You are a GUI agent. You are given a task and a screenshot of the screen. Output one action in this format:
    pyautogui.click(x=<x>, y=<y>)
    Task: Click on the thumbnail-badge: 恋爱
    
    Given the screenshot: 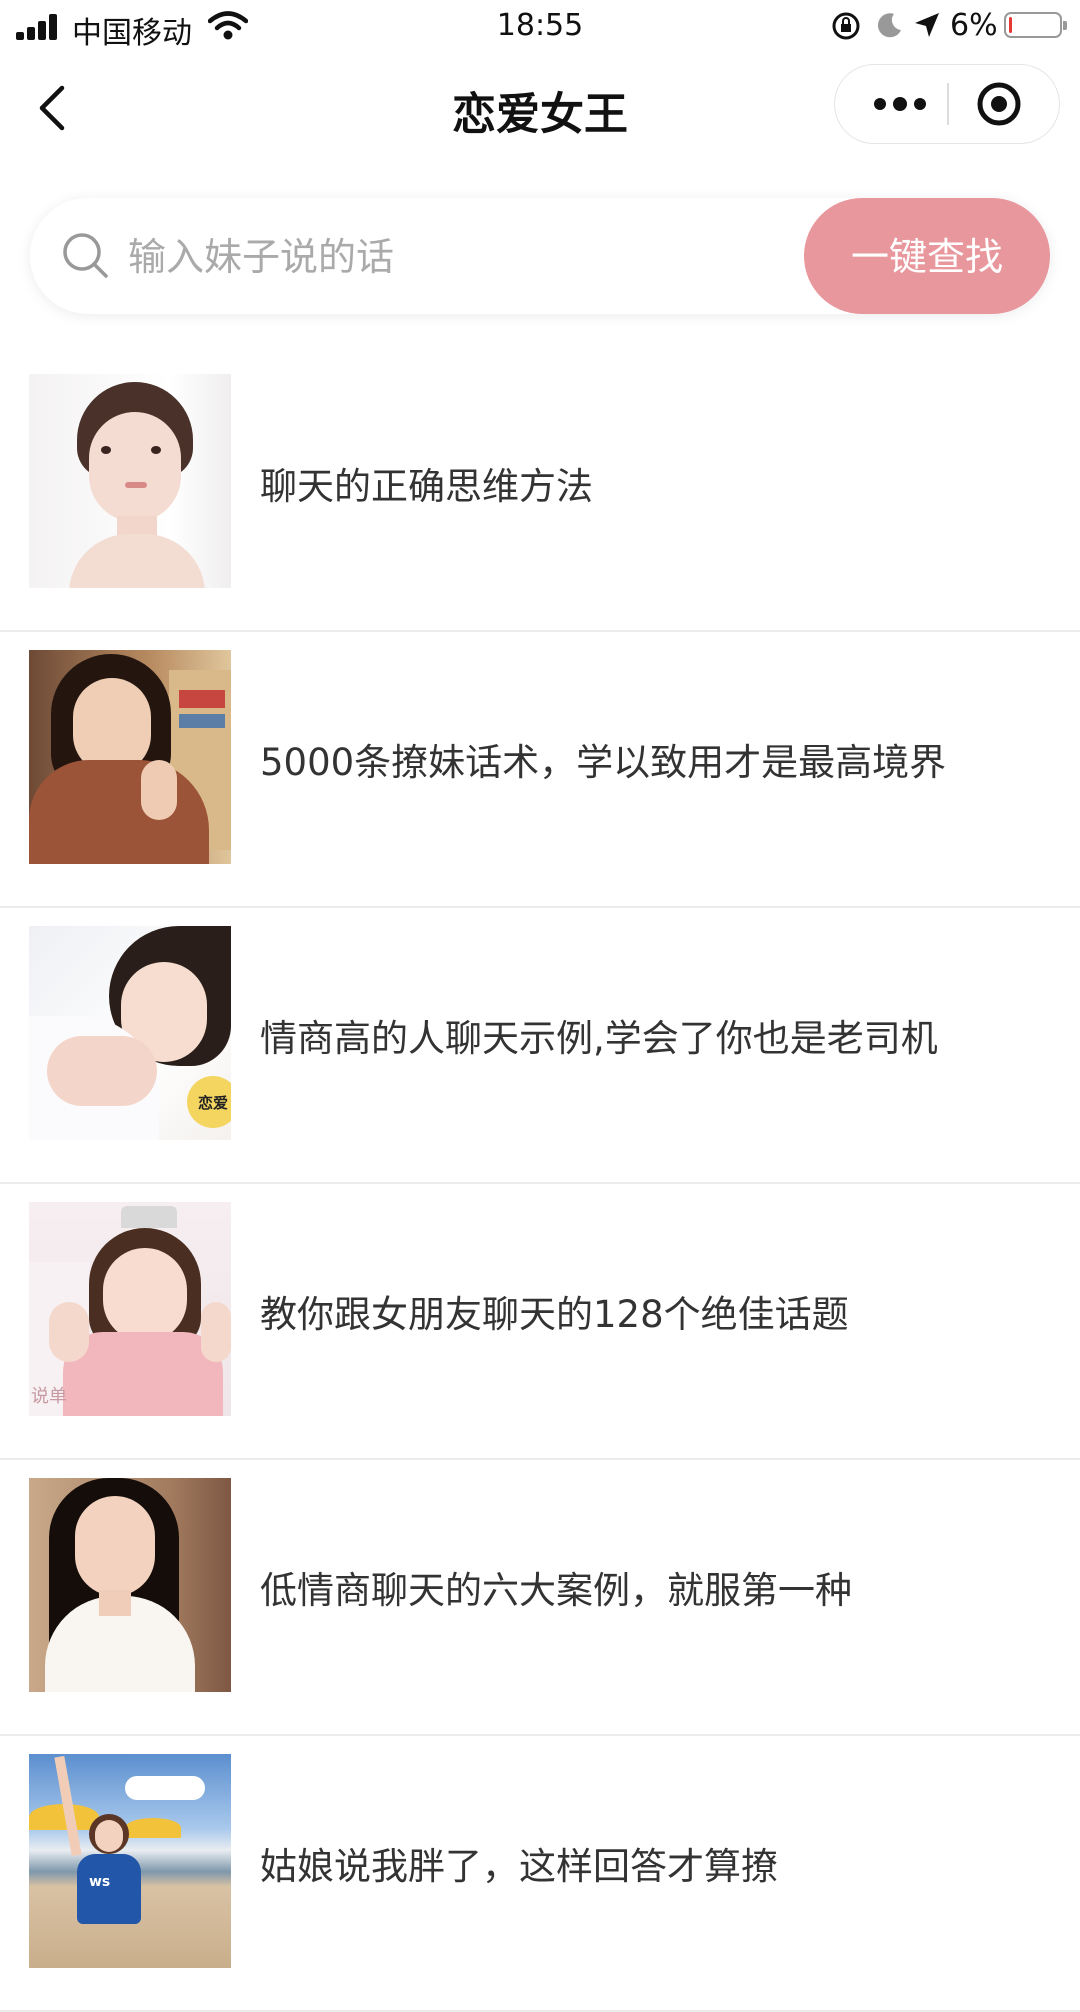 What is the action you would take?
    pyautogui.click(x=212, y=1103)
    